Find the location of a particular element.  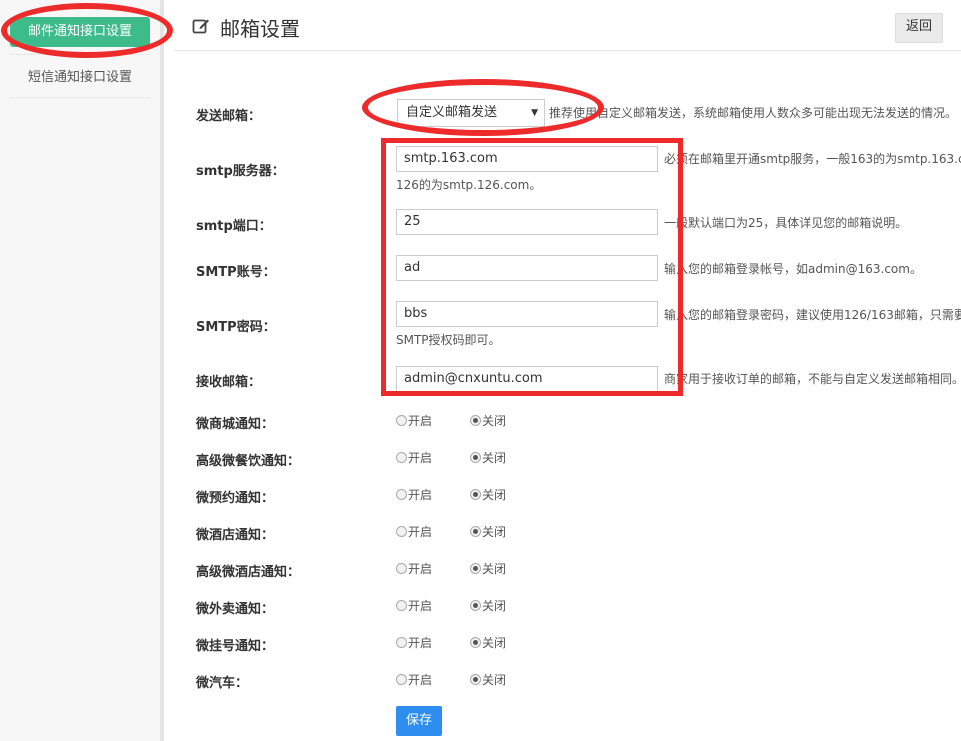

notify-label: 微外卖通知： is located at coordinates (235, 609).